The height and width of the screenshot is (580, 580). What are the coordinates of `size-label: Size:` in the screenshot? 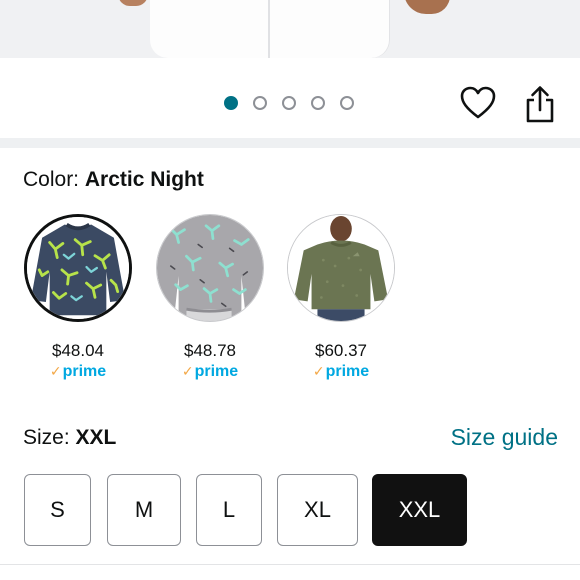 It's located at (49, 437).